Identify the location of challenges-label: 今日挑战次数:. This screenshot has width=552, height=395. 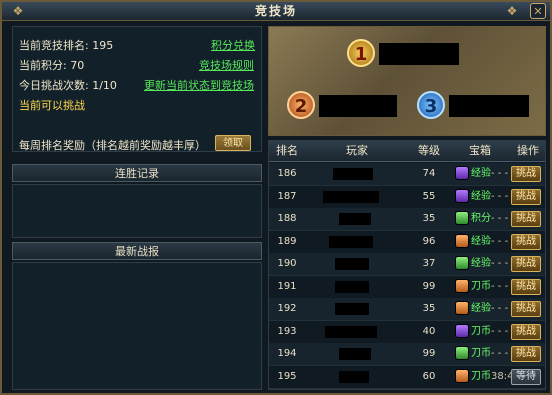
(54, 85).